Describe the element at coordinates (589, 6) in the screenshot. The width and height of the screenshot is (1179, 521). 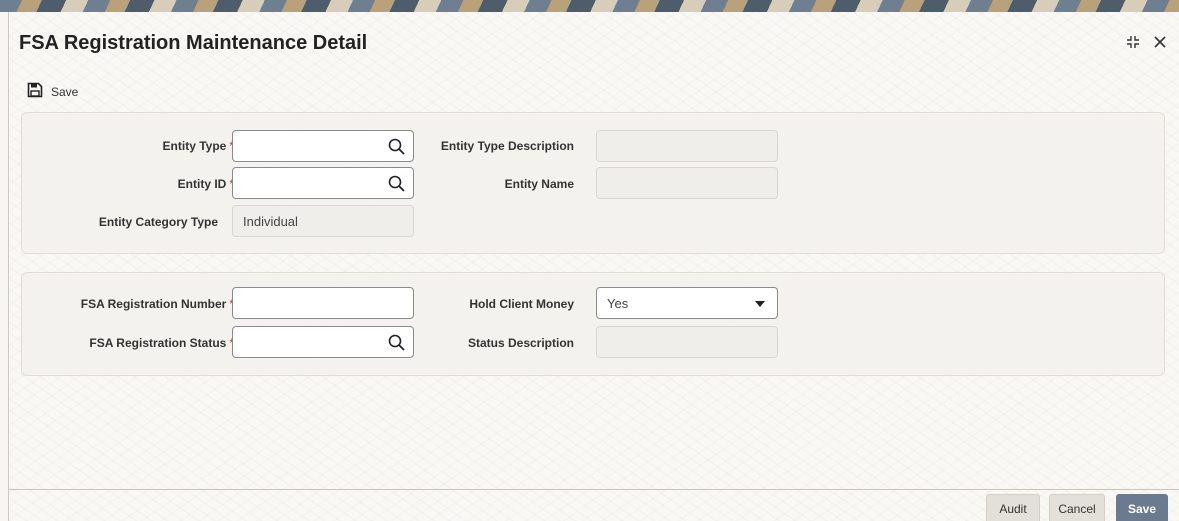
I see `header-decoration-strip` at that location.